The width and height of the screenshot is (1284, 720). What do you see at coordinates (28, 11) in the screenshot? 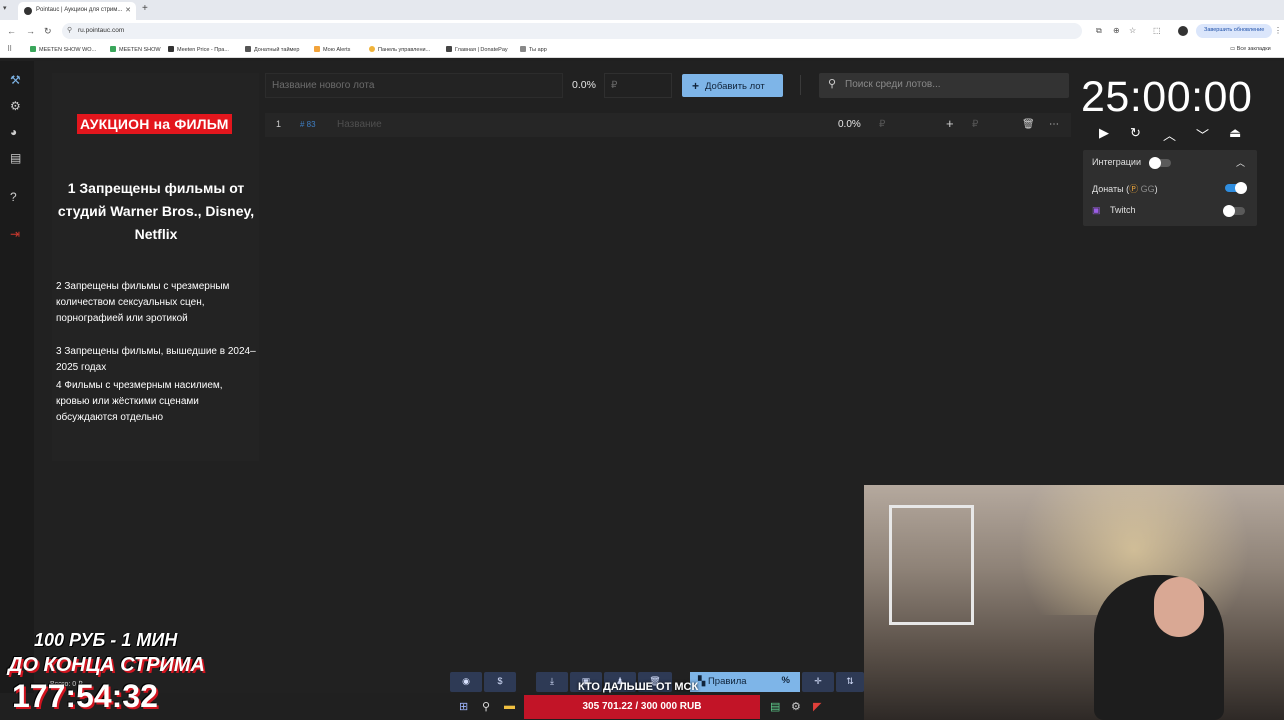
I see `pointauc-favicon-icon` at bounding box center [28, 11].